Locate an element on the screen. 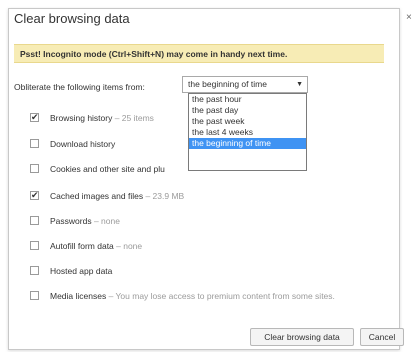 The width and height of the screenshot is (412, 352). option-meta: – 25 items is located at coordinates (133, 118).